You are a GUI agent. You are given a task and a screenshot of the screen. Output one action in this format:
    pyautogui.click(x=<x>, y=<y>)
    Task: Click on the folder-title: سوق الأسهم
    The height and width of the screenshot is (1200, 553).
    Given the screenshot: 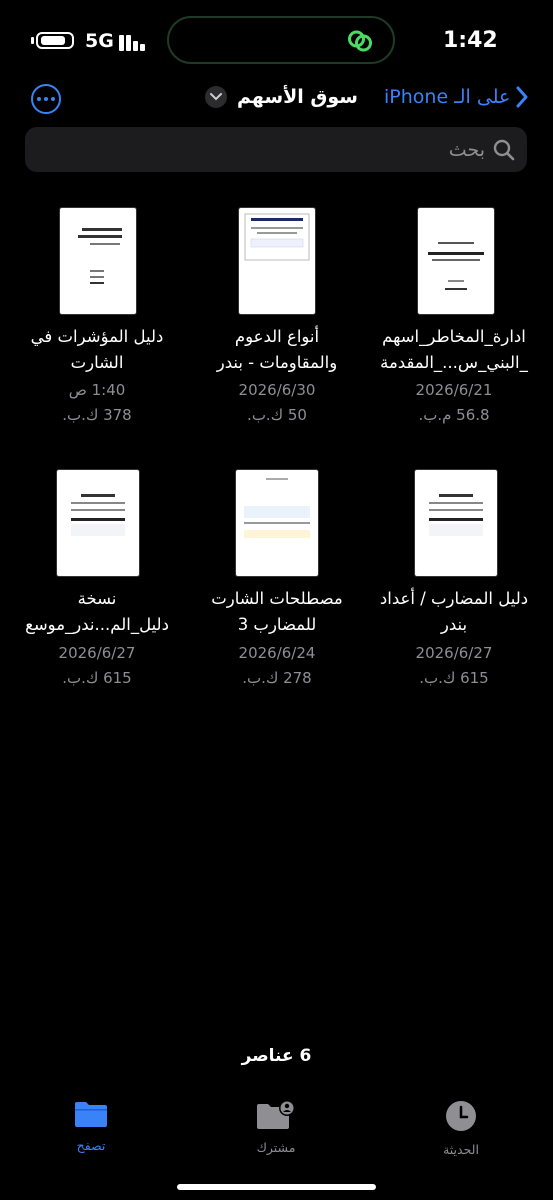 What is the action you would take?
    pyautogui.click(x=297, y=97)
    